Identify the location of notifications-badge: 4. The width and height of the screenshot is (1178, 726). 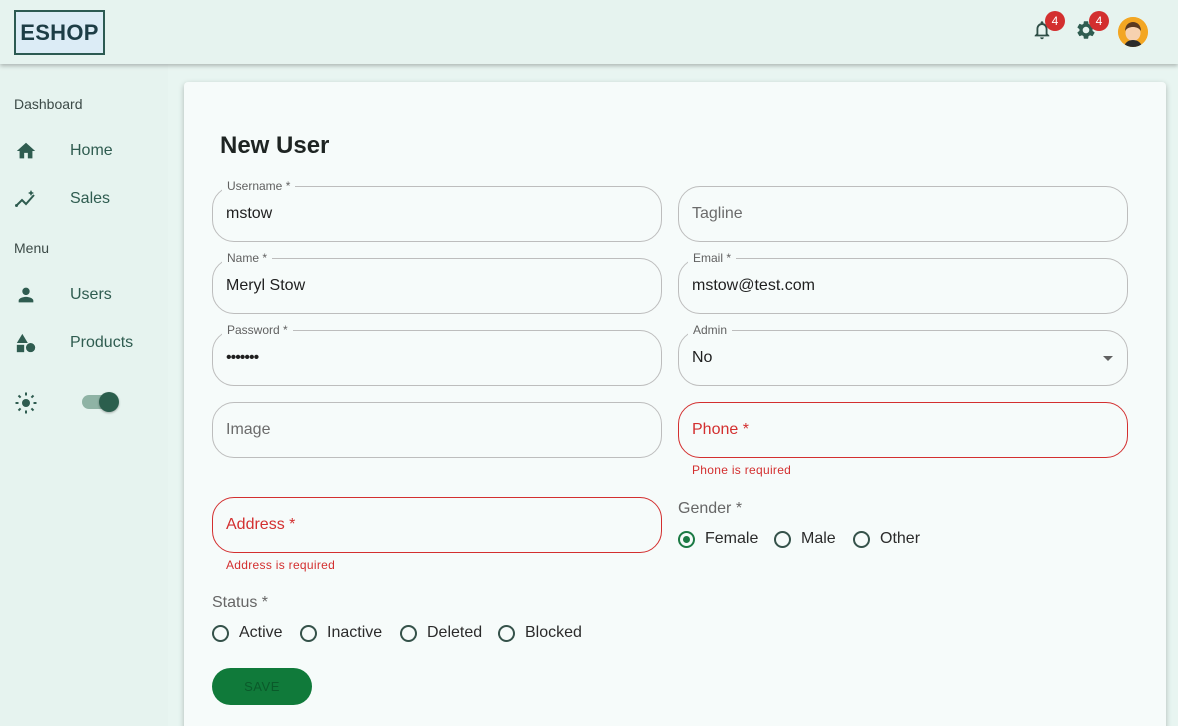
(1055, 21).